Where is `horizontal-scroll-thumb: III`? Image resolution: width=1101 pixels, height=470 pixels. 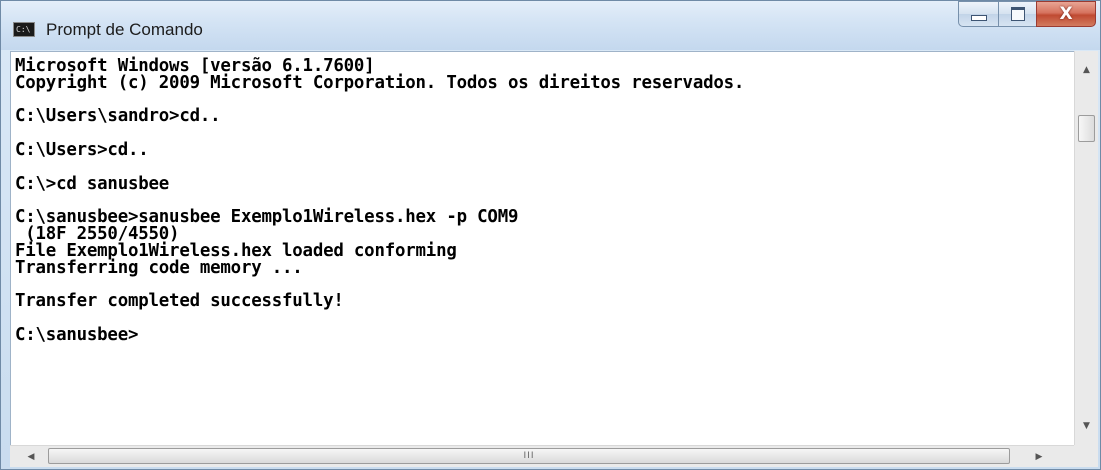
horizontal-scroll-thumb: III is located at coordinates (529, 456).